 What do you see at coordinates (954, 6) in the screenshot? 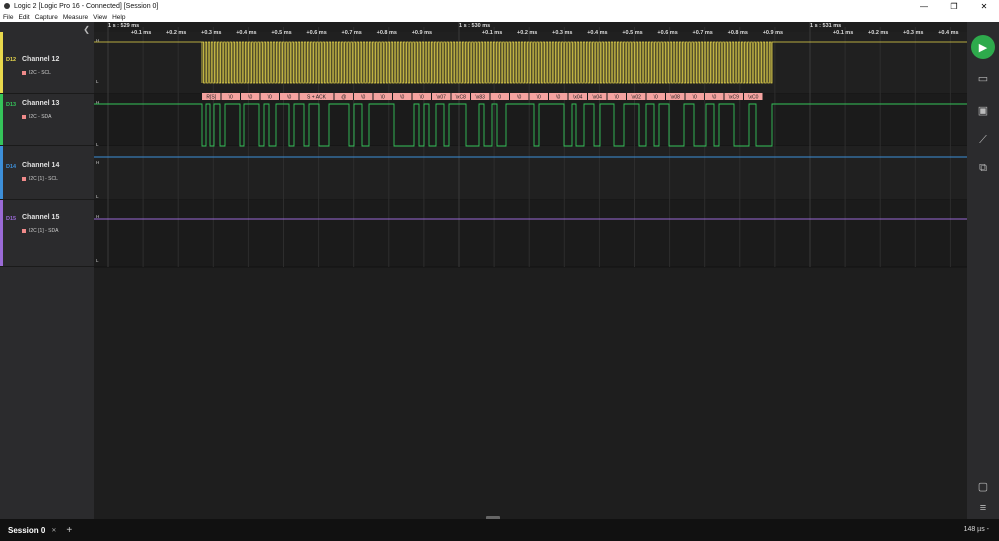
I see `restore-button: ❐` at bounding box center [954, 6].